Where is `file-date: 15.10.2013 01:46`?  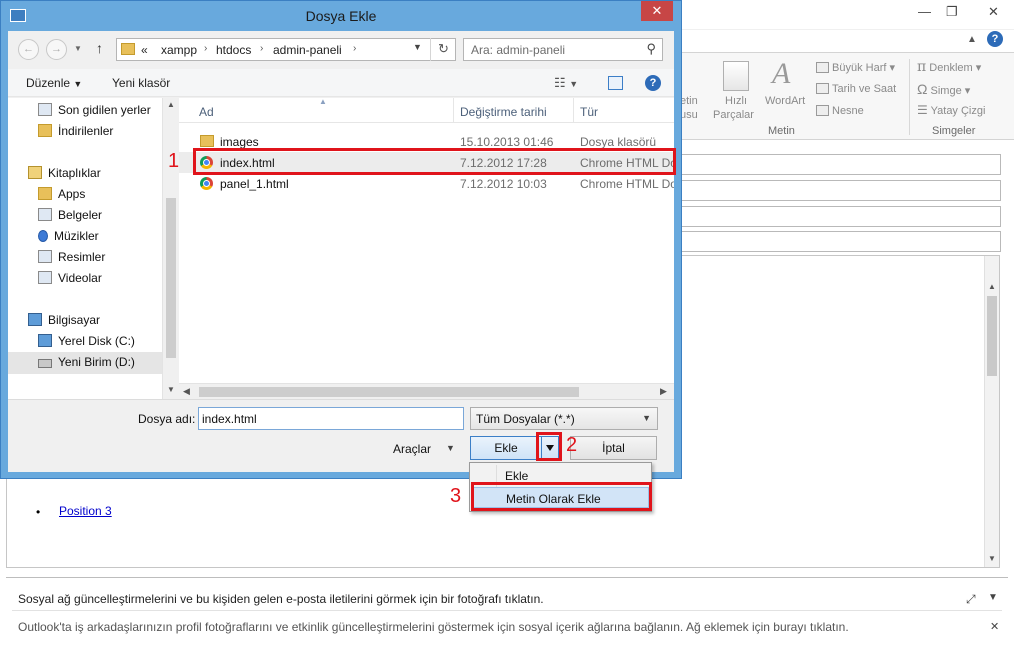
file-date: 15.10.2013 01:46 is located at coordinates (507, 142).